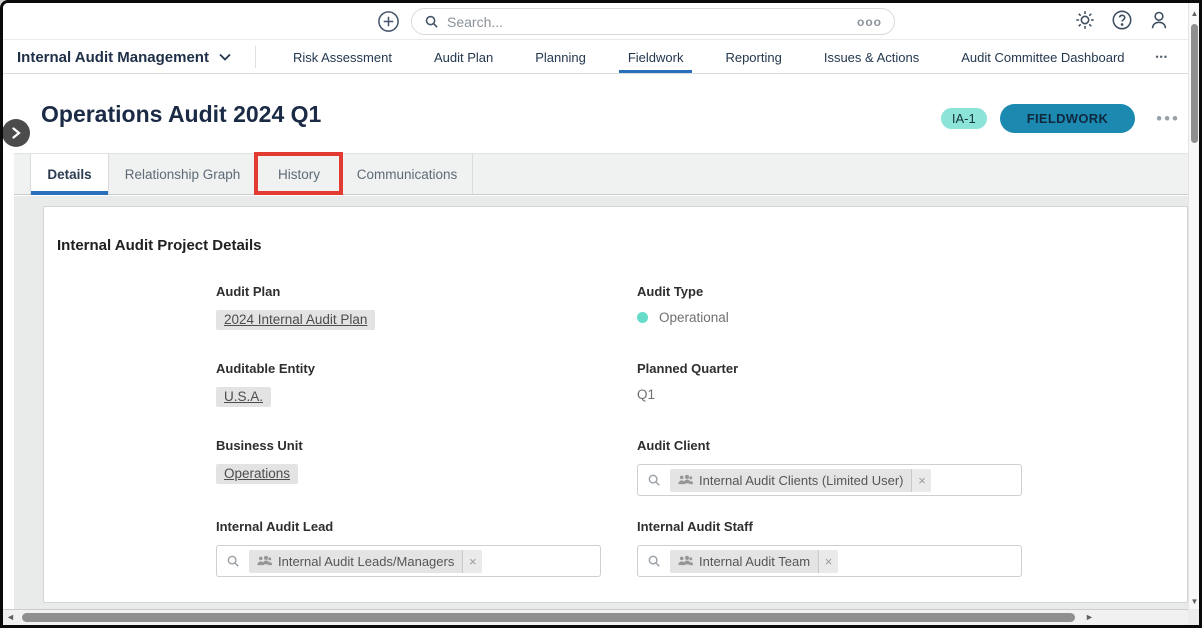  What do you see at coordinates (963, 118) in the screenshot?
I see `record-id-badge: IA-1` at bounding box center [963, 118].